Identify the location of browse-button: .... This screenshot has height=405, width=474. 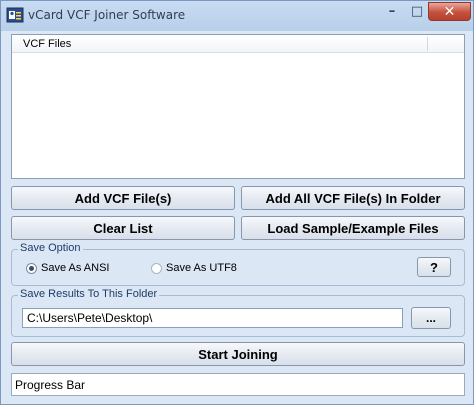
(431, 318).